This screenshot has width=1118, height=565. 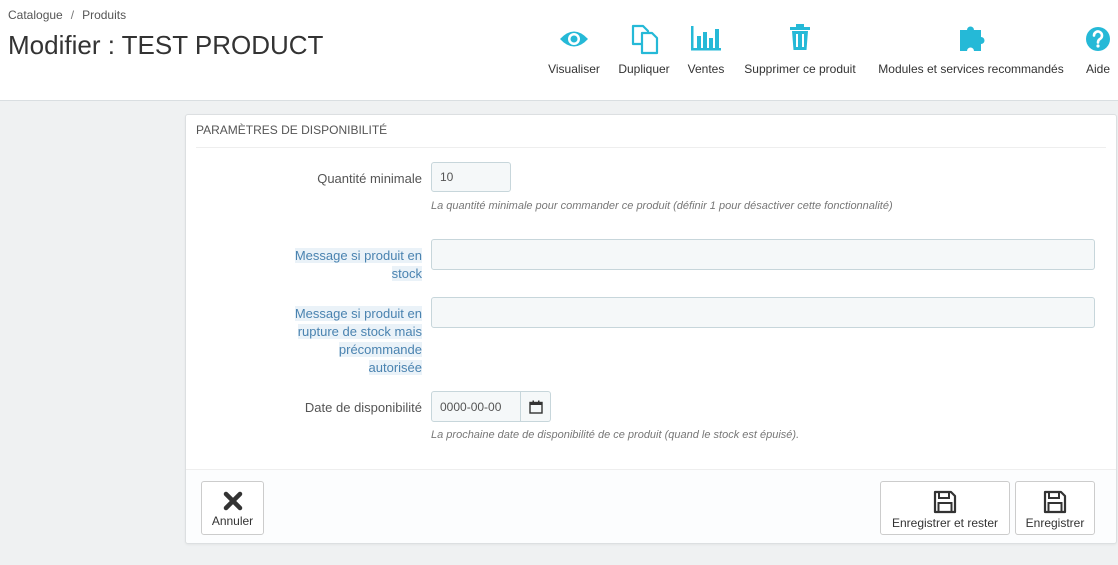 What do you see at coordinates (359, 331) in the screenshot?
I see `backorder-label-line2: rupture de stock mais` at bounding box center [359, 331].